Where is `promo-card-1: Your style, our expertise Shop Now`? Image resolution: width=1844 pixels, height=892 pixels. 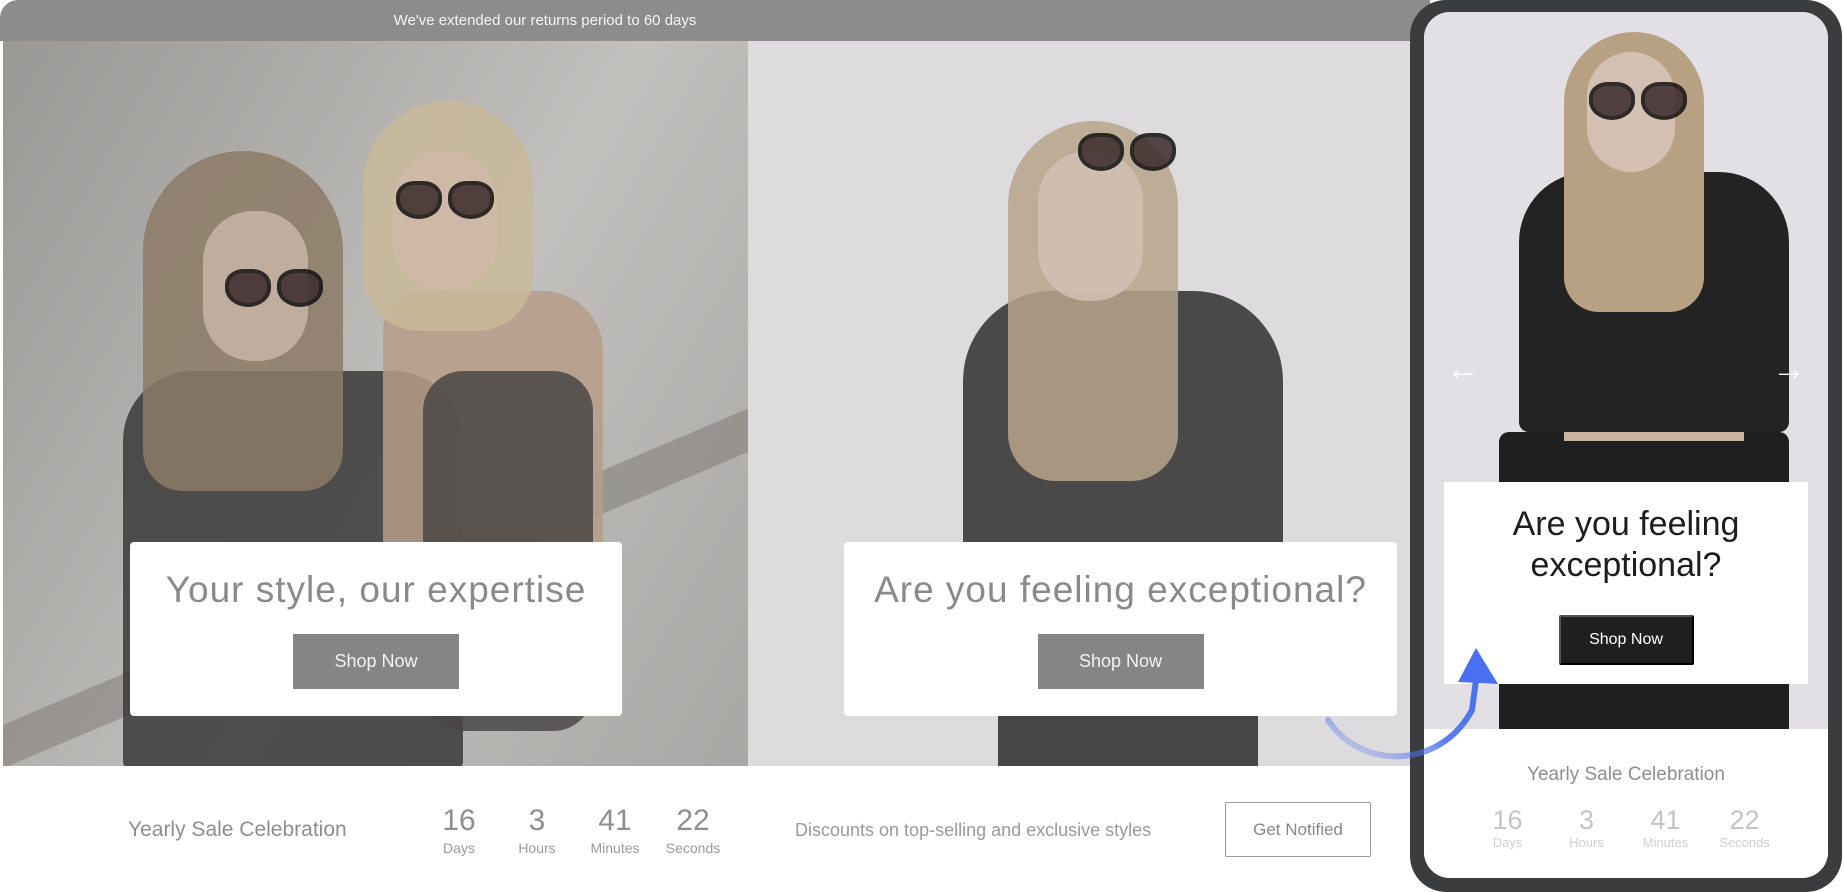
promo-card-1: Your style, our expertise Shop Now is located at coordinates (376, 629).